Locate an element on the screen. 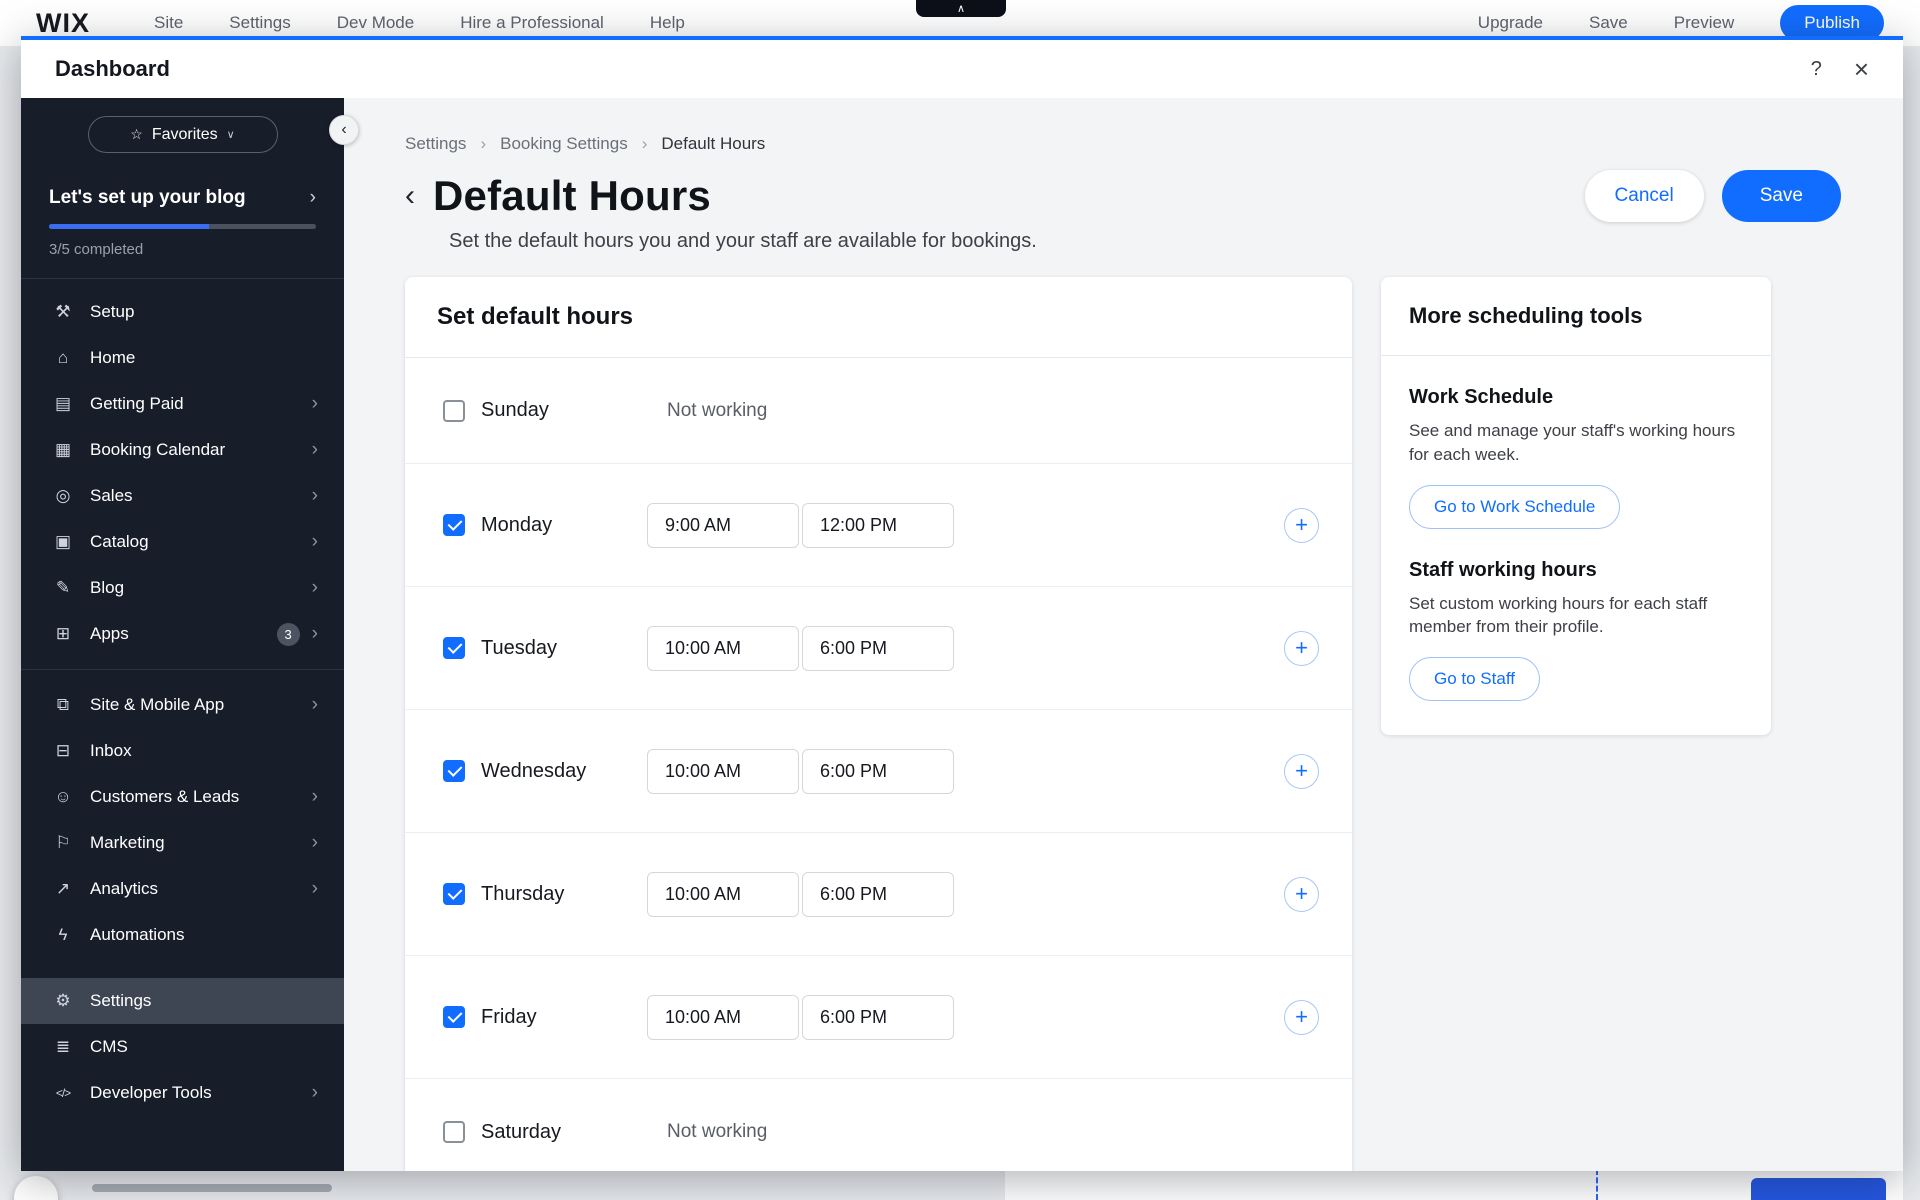 The height and width of the screenshot is (1200, 1920). save-link: Save is located at coordinates (1608, 23).